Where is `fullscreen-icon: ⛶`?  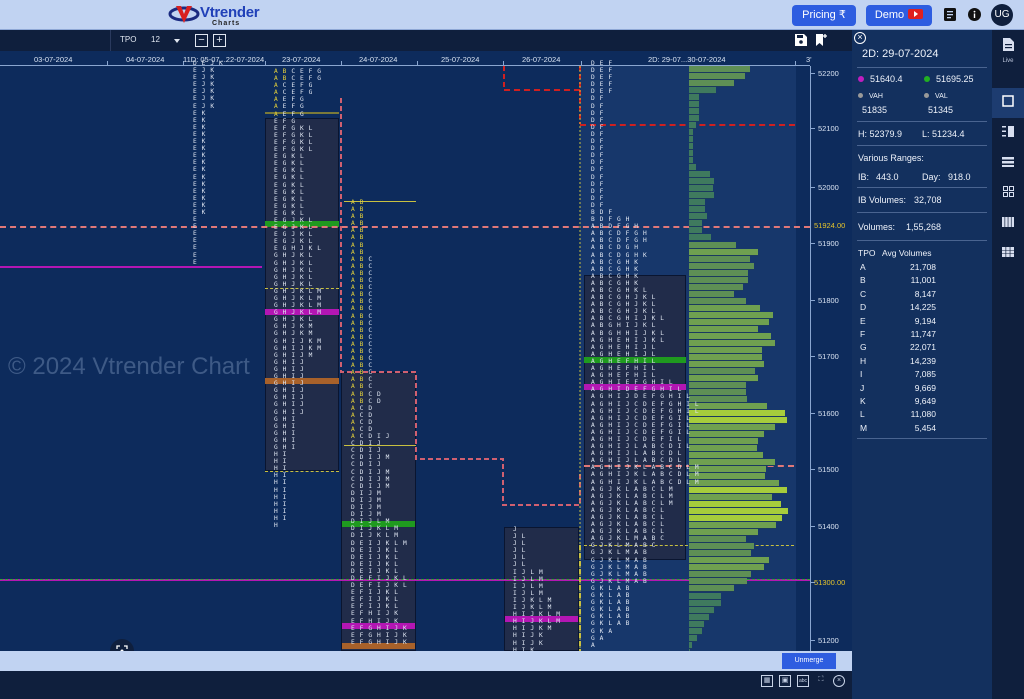 fullscreen-icon: ⛶ is located at coordinates (821, 681).